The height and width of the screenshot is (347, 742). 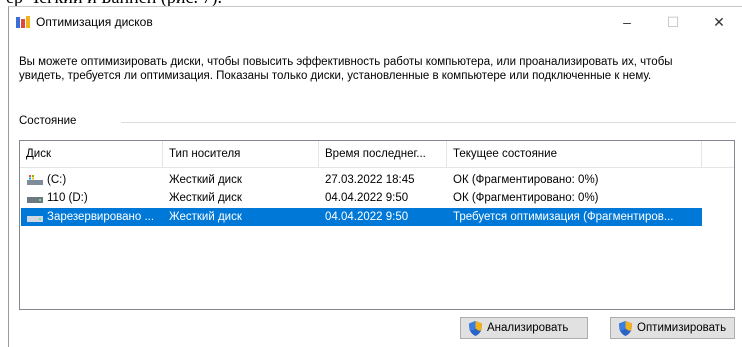 What do you see at coordinates (35, 180) in the screenshot?
I see `system-drive-icon` at bounding box center [35, 180].